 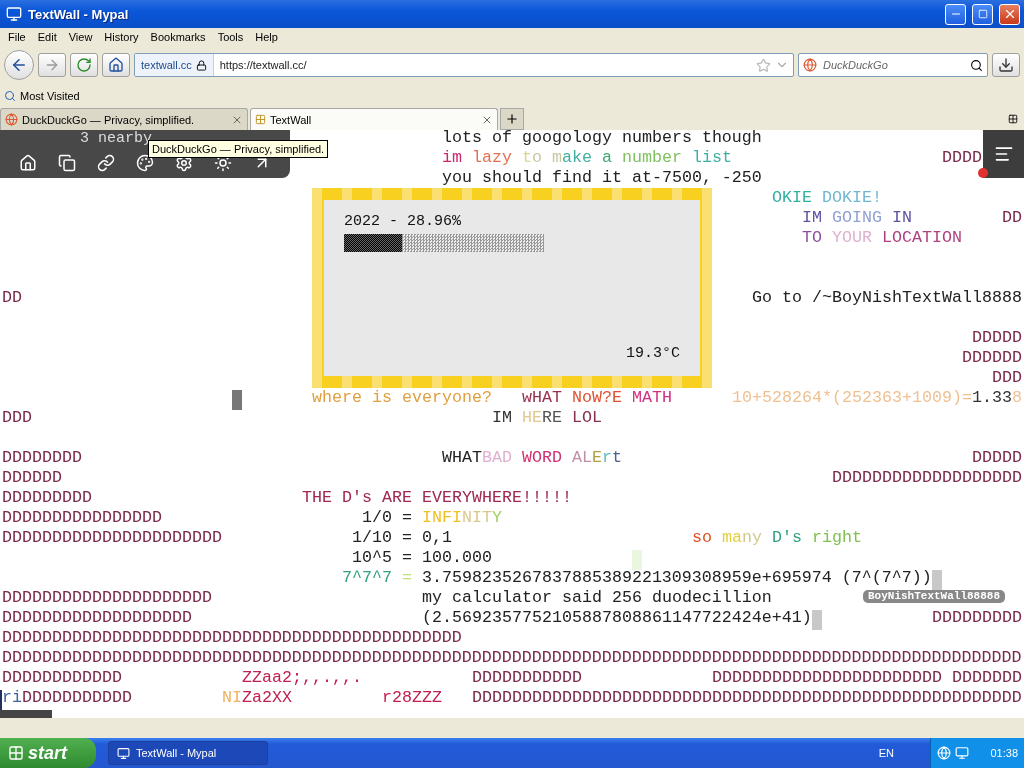 I want to click on tab-favicon-icon, so click(x=260, y=119).